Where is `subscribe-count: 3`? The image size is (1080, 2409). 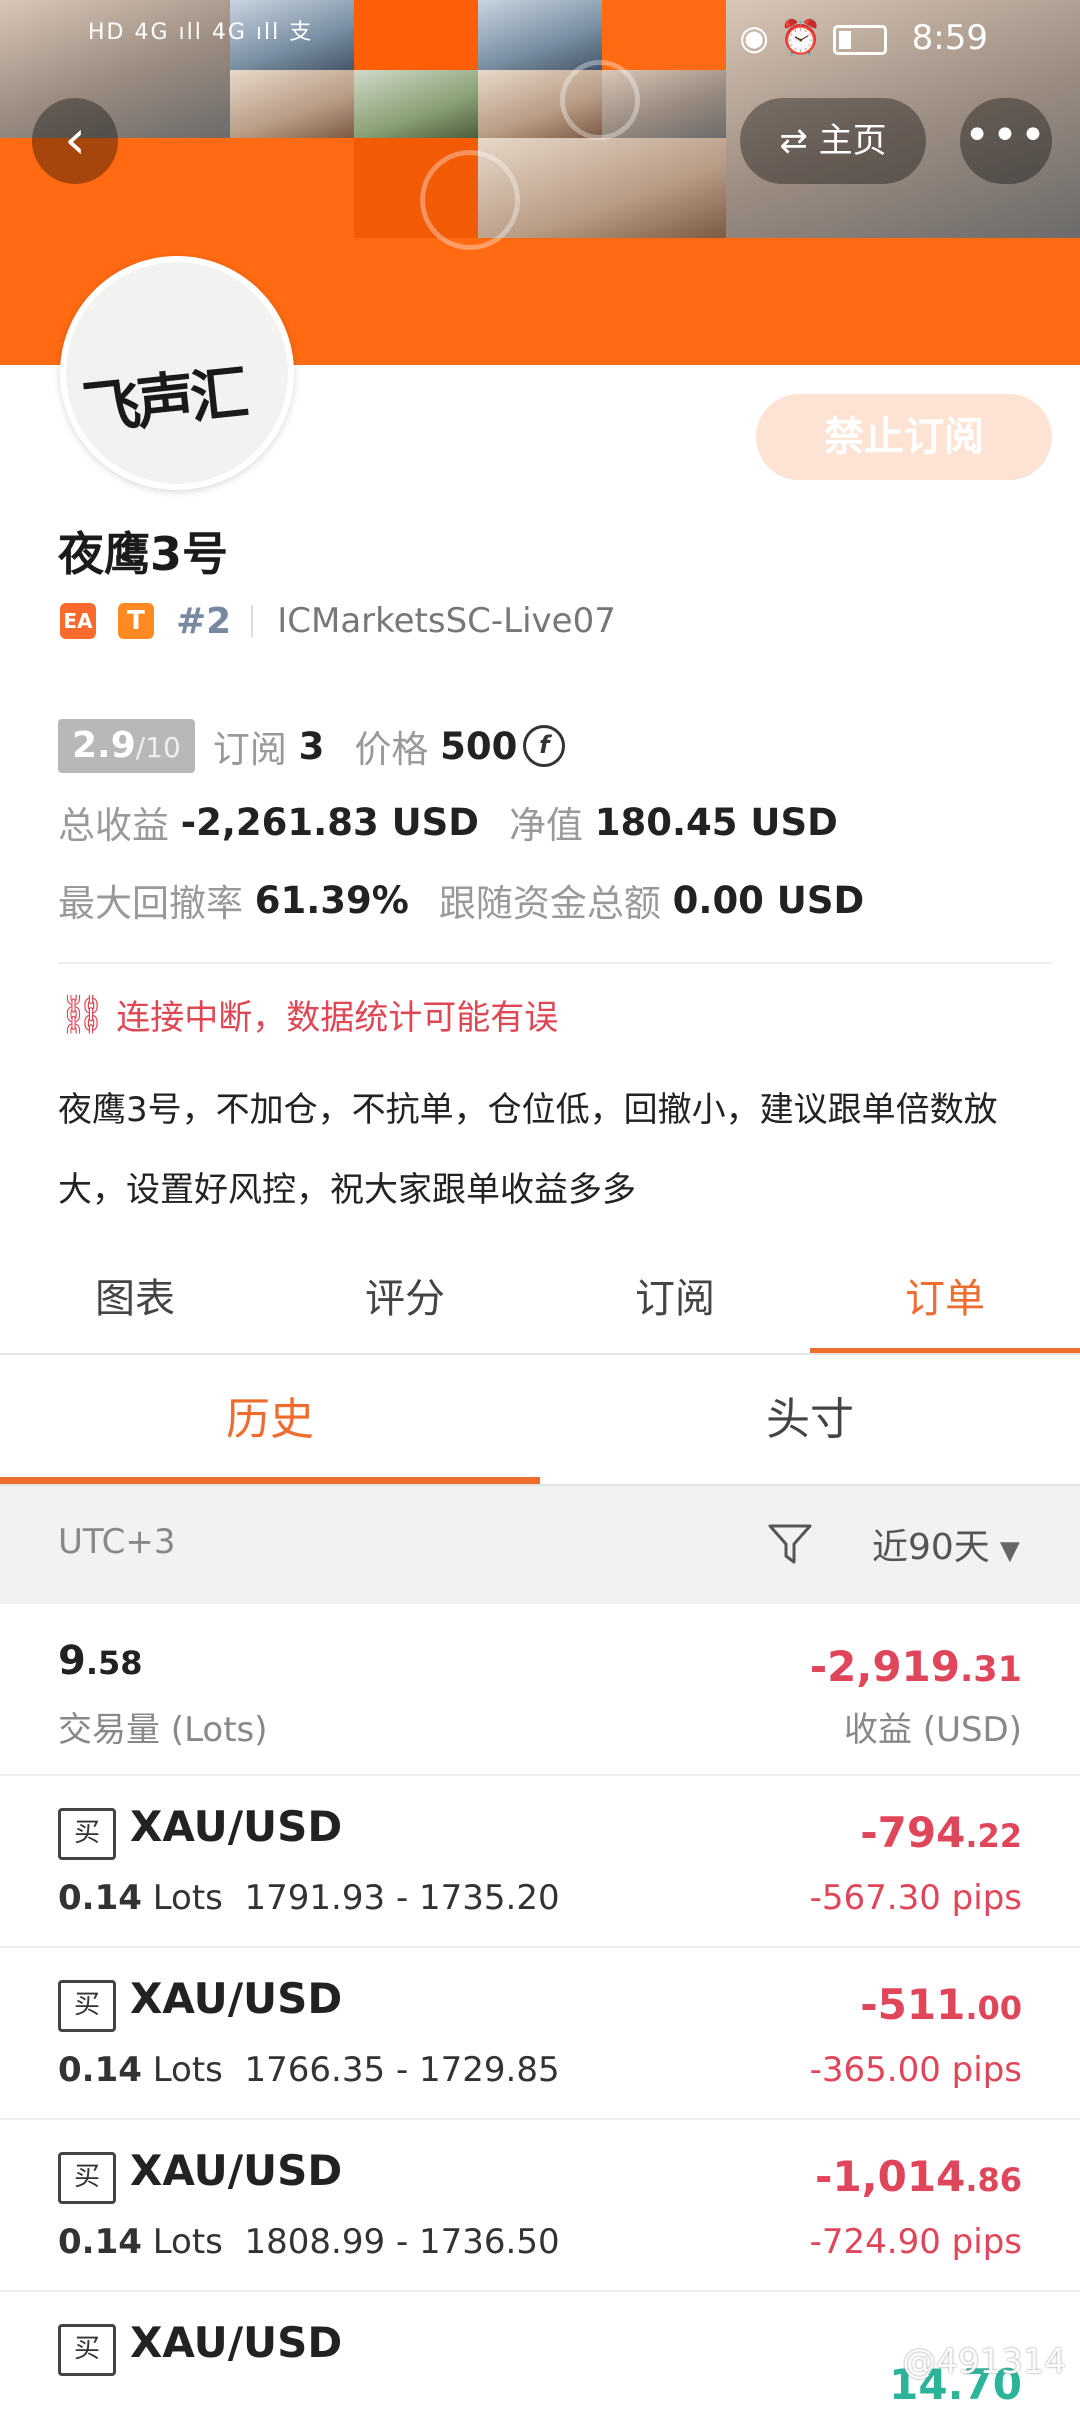 subscribe-count: 3 is located at coordinates (311, 746).